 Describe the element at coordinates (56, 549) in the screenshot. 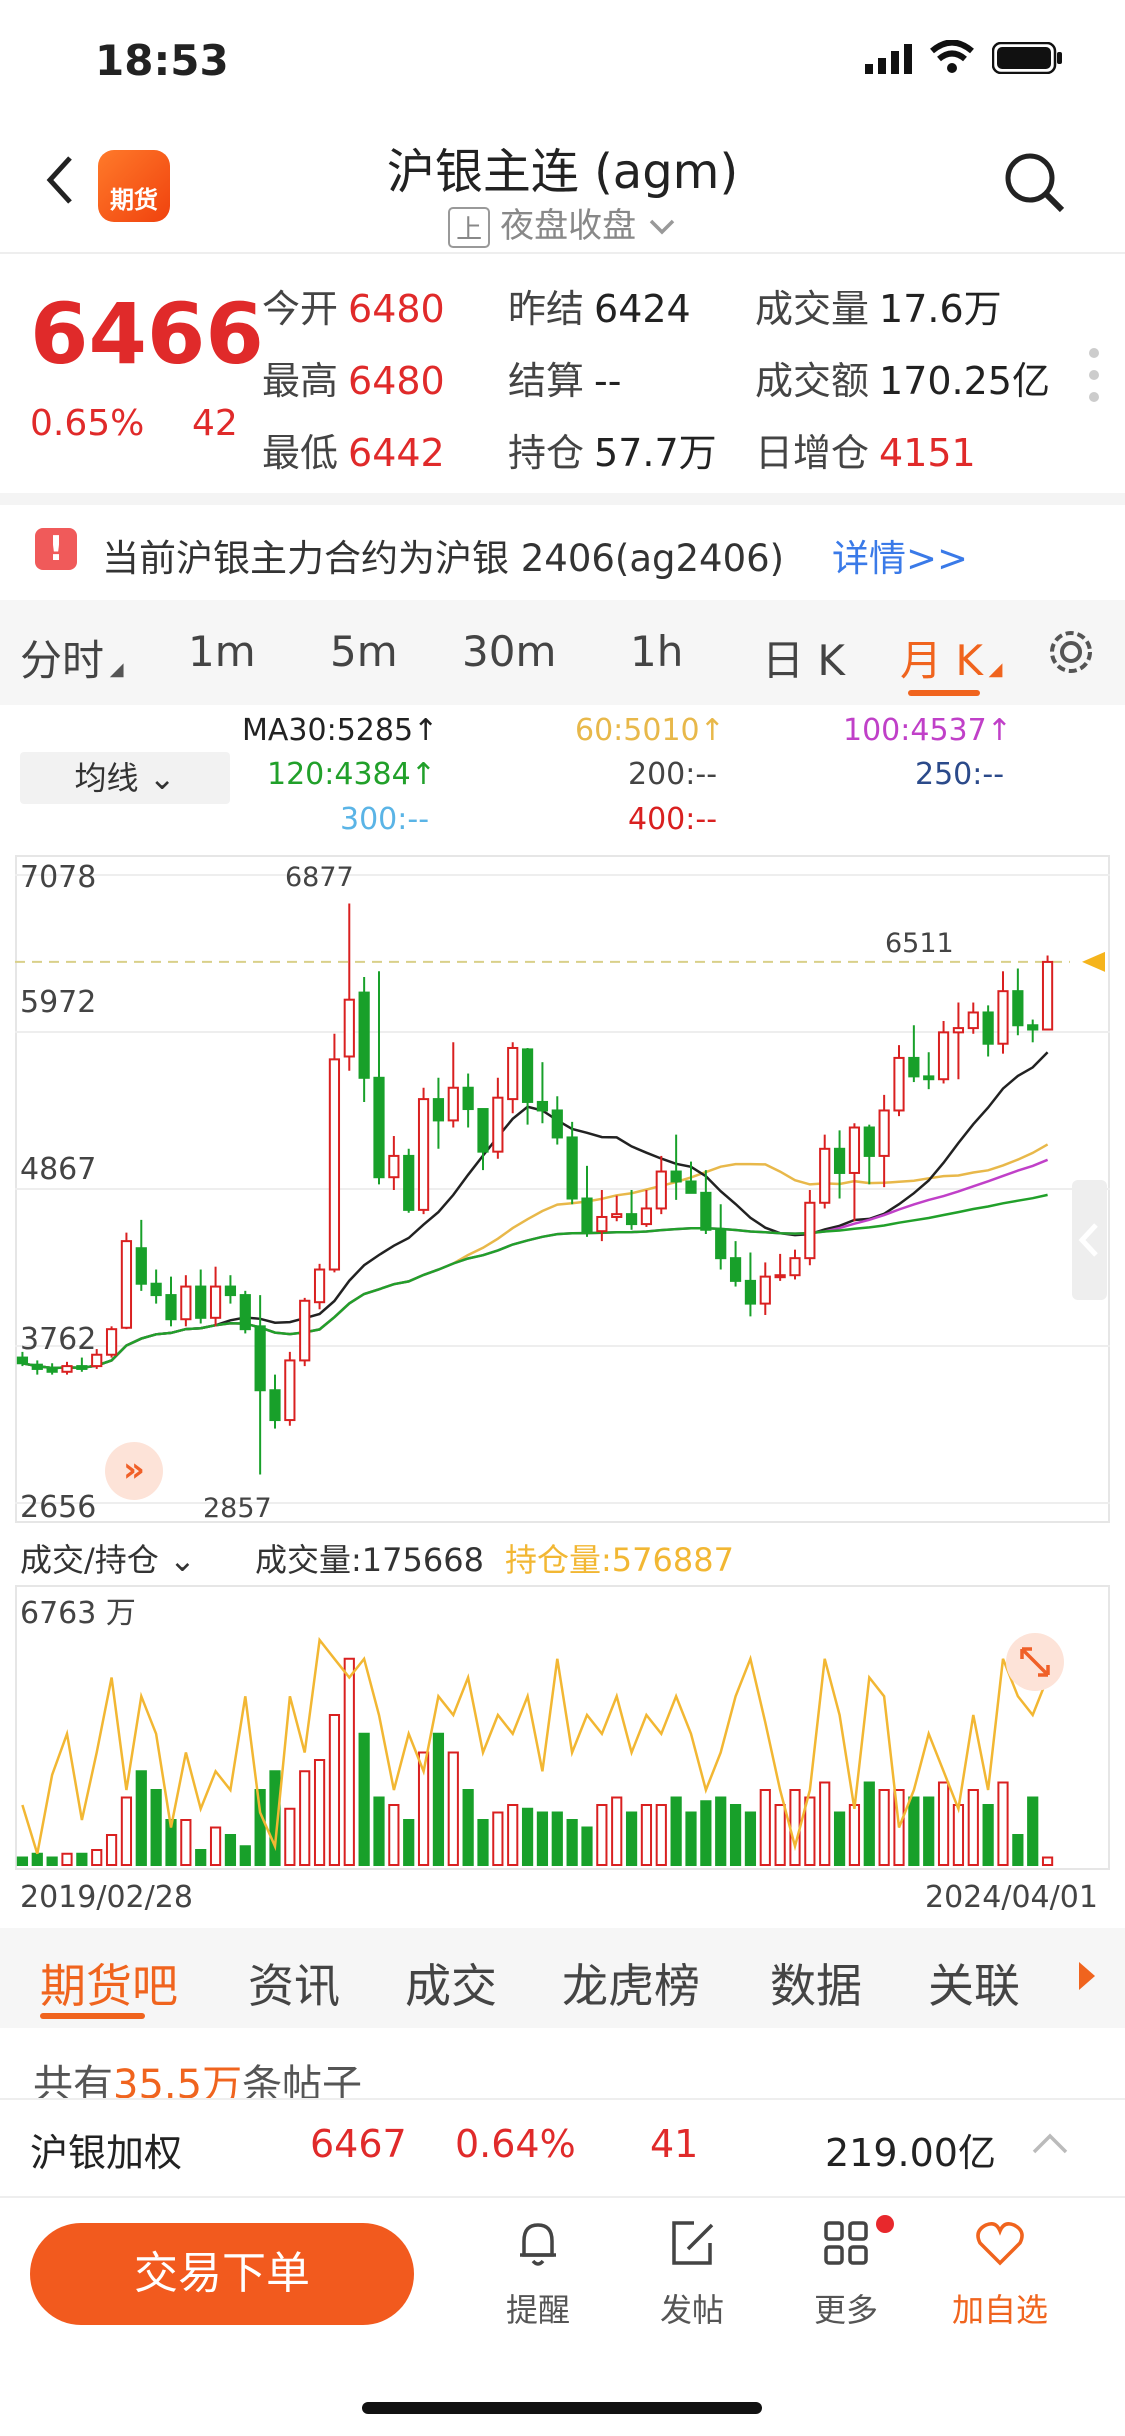

I see `alert-icon: !` at that location.